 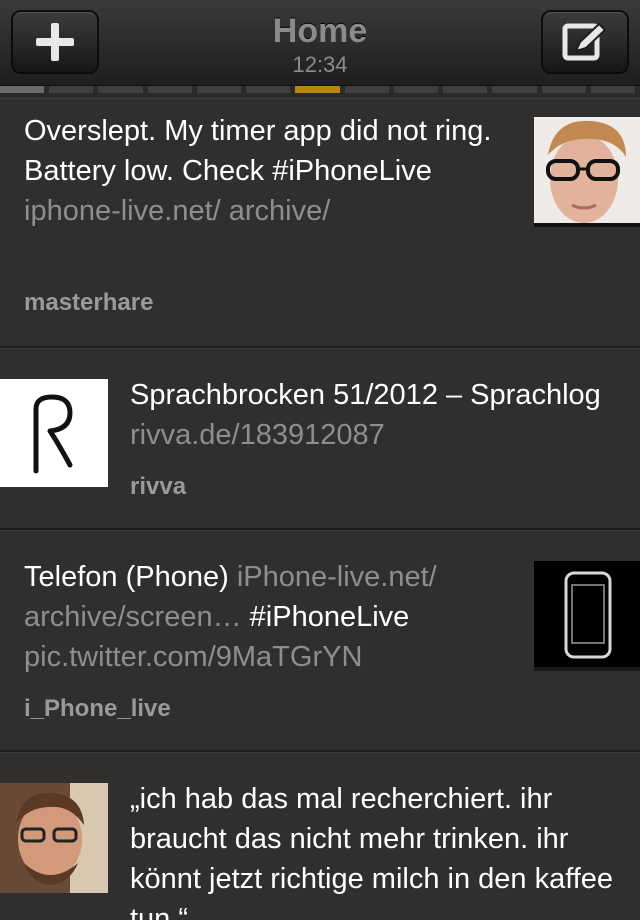 I want to click on tweet-username: i_Phone_live, so click(x=97, y=709).